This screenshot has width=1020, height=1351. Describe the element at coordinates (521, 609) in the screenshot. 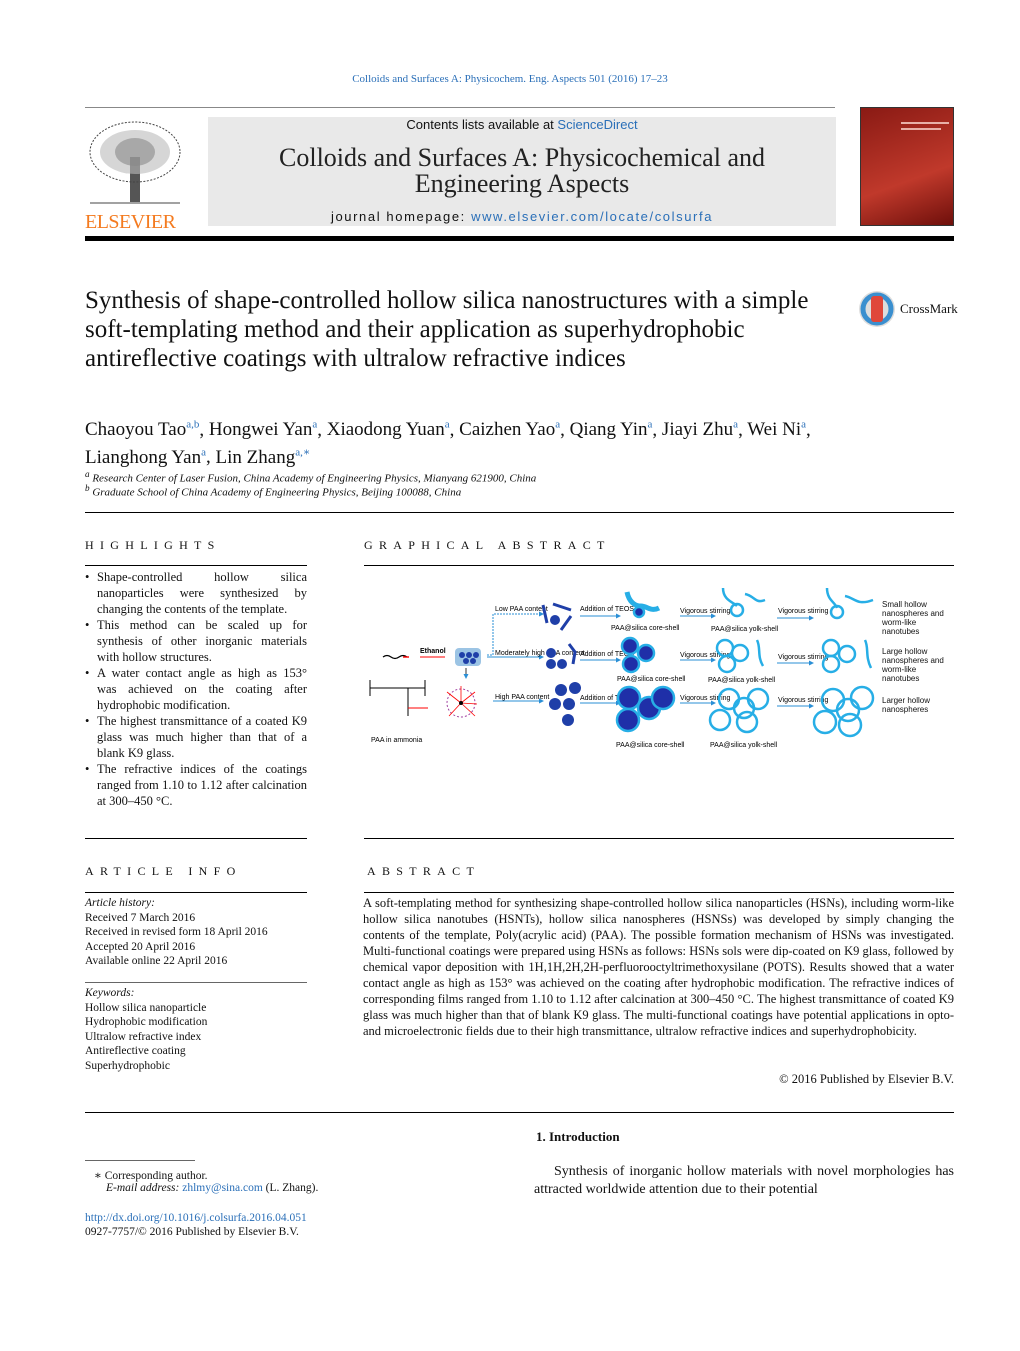

I see `label-low-paa: Low PAA content` at that location.